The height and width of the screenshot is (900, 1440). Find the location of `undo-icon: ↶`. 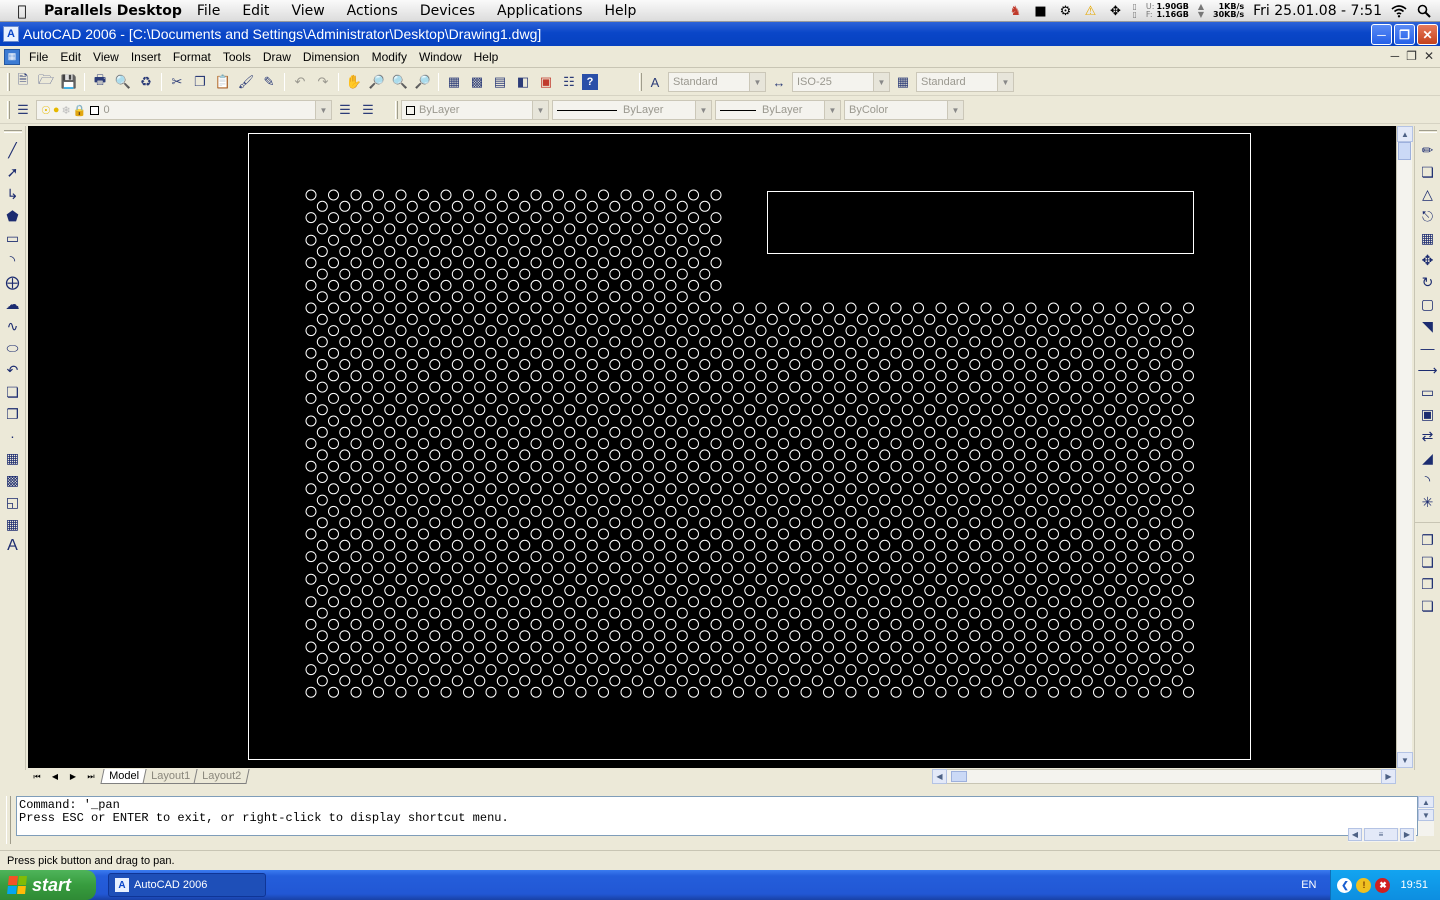

undo-icon: ↶ is located at coordinates (300, 82).